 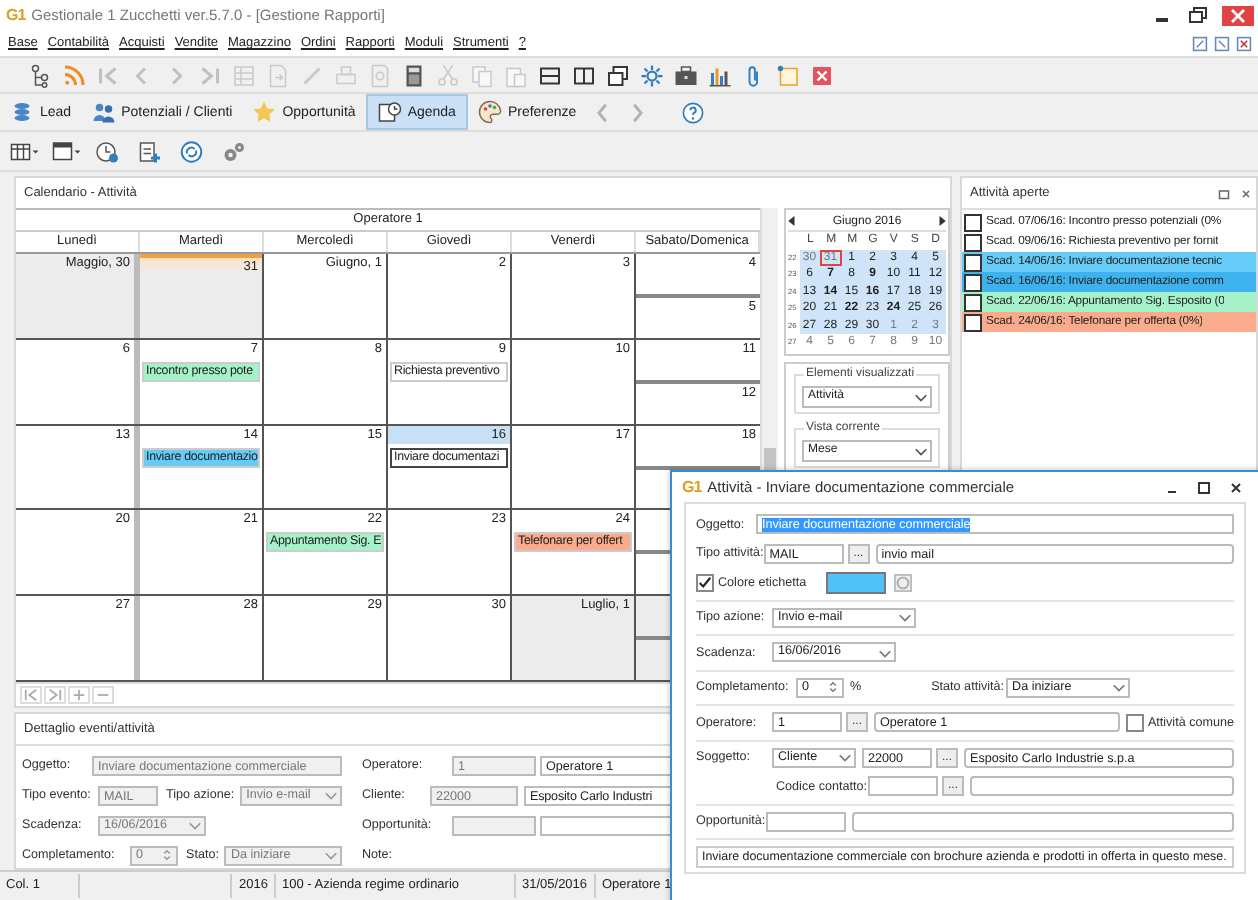 What do you see at coordinates (235, 151) in the screenshot?
I see `gears-icon` at bounding box center [235, 151].